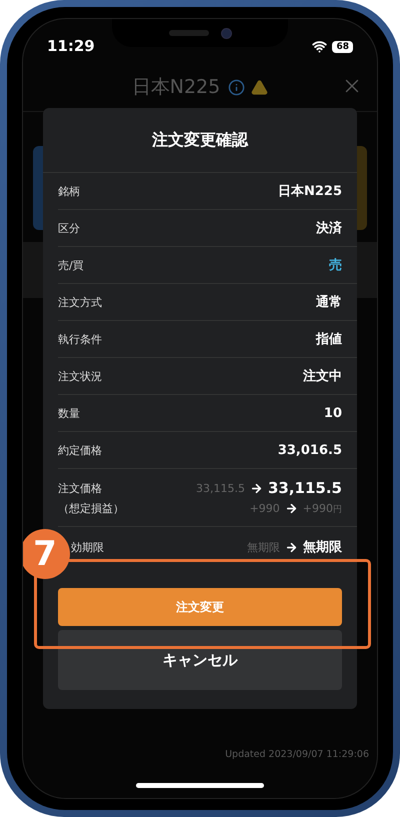 This screenshot has height=817, width=400. What do you see at coordinates (46, 554) in the screenshot?
I see `step-badge: 7` at bounding box center [46, 554].